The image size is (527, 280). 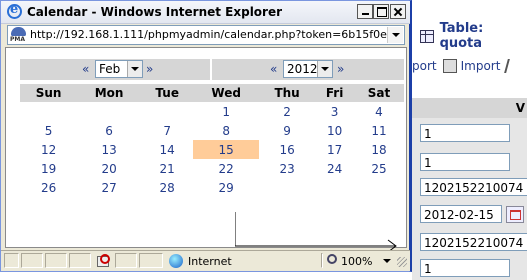 I want to click on calendar-day: 24, so click(x=334, y=168).